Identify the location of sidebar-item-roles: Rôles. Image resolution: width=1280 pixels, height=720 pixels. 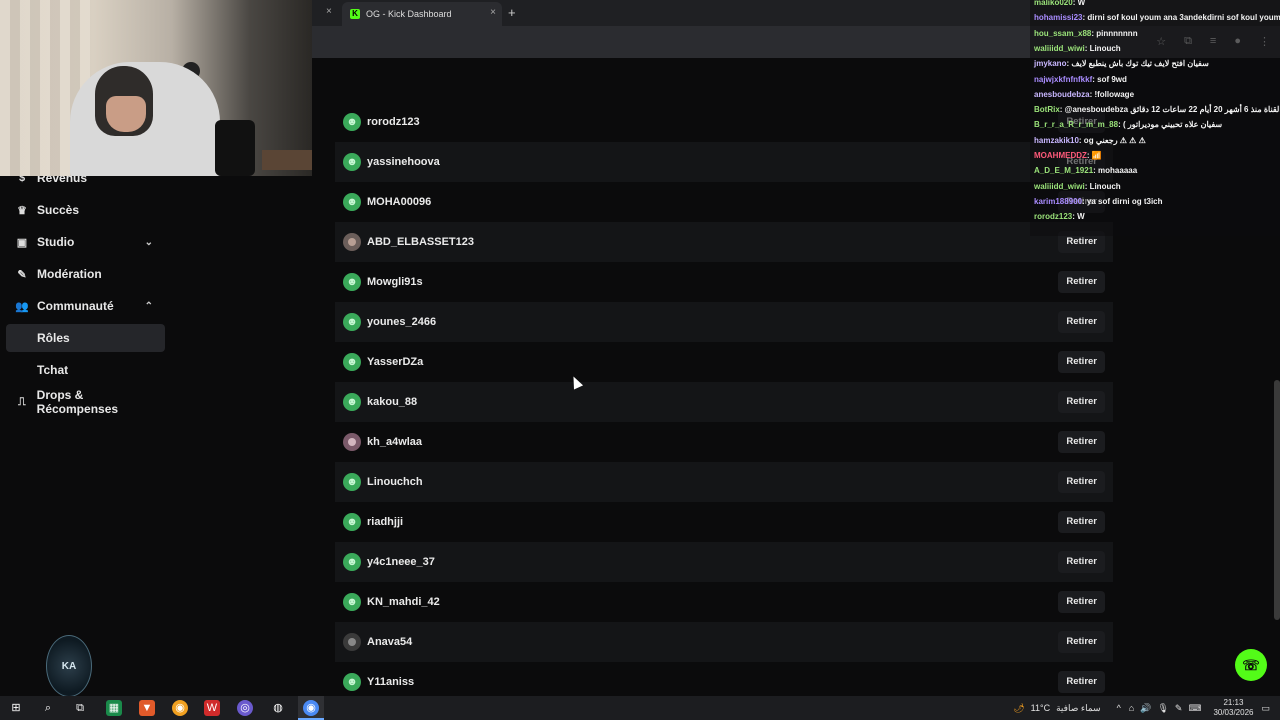
(85, 338).